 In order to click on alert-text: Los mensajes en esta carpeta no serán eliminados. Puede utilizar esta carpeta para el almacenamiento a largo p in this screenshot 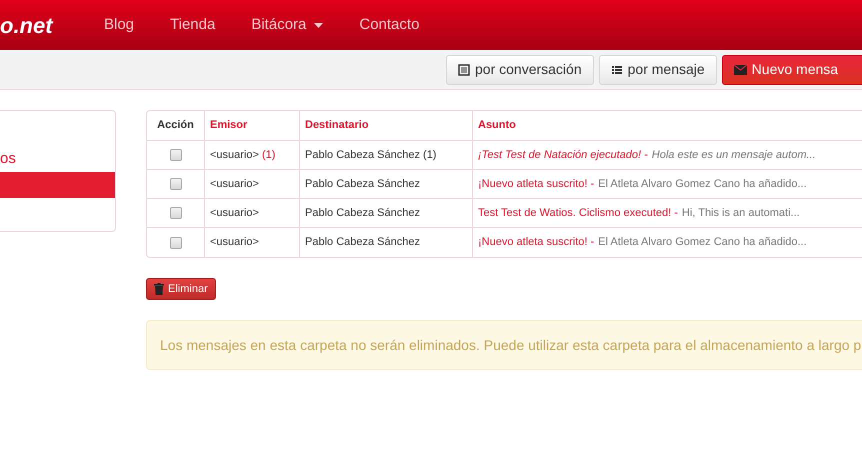, I will do `click(511, 345)`.